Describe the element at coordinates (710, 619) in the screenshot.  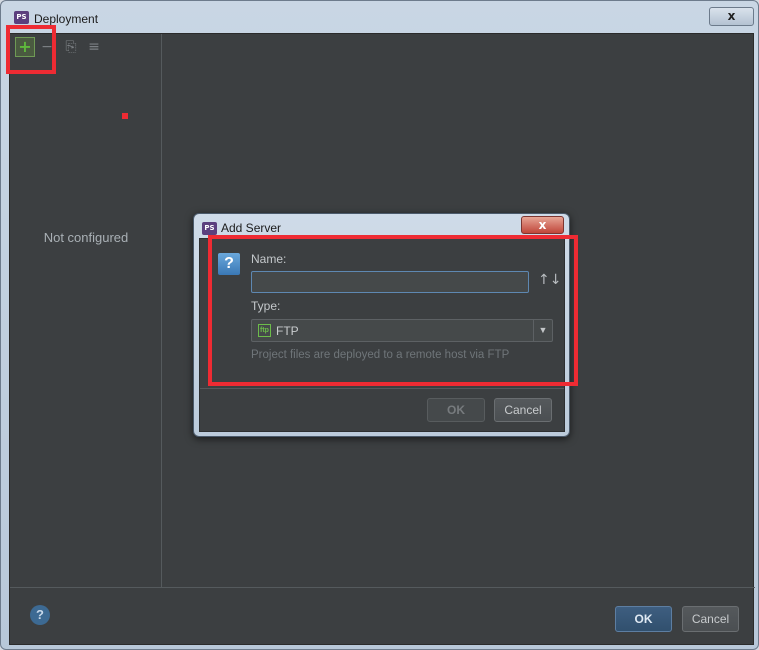
I see `cancel-button: Cancel` at that location.